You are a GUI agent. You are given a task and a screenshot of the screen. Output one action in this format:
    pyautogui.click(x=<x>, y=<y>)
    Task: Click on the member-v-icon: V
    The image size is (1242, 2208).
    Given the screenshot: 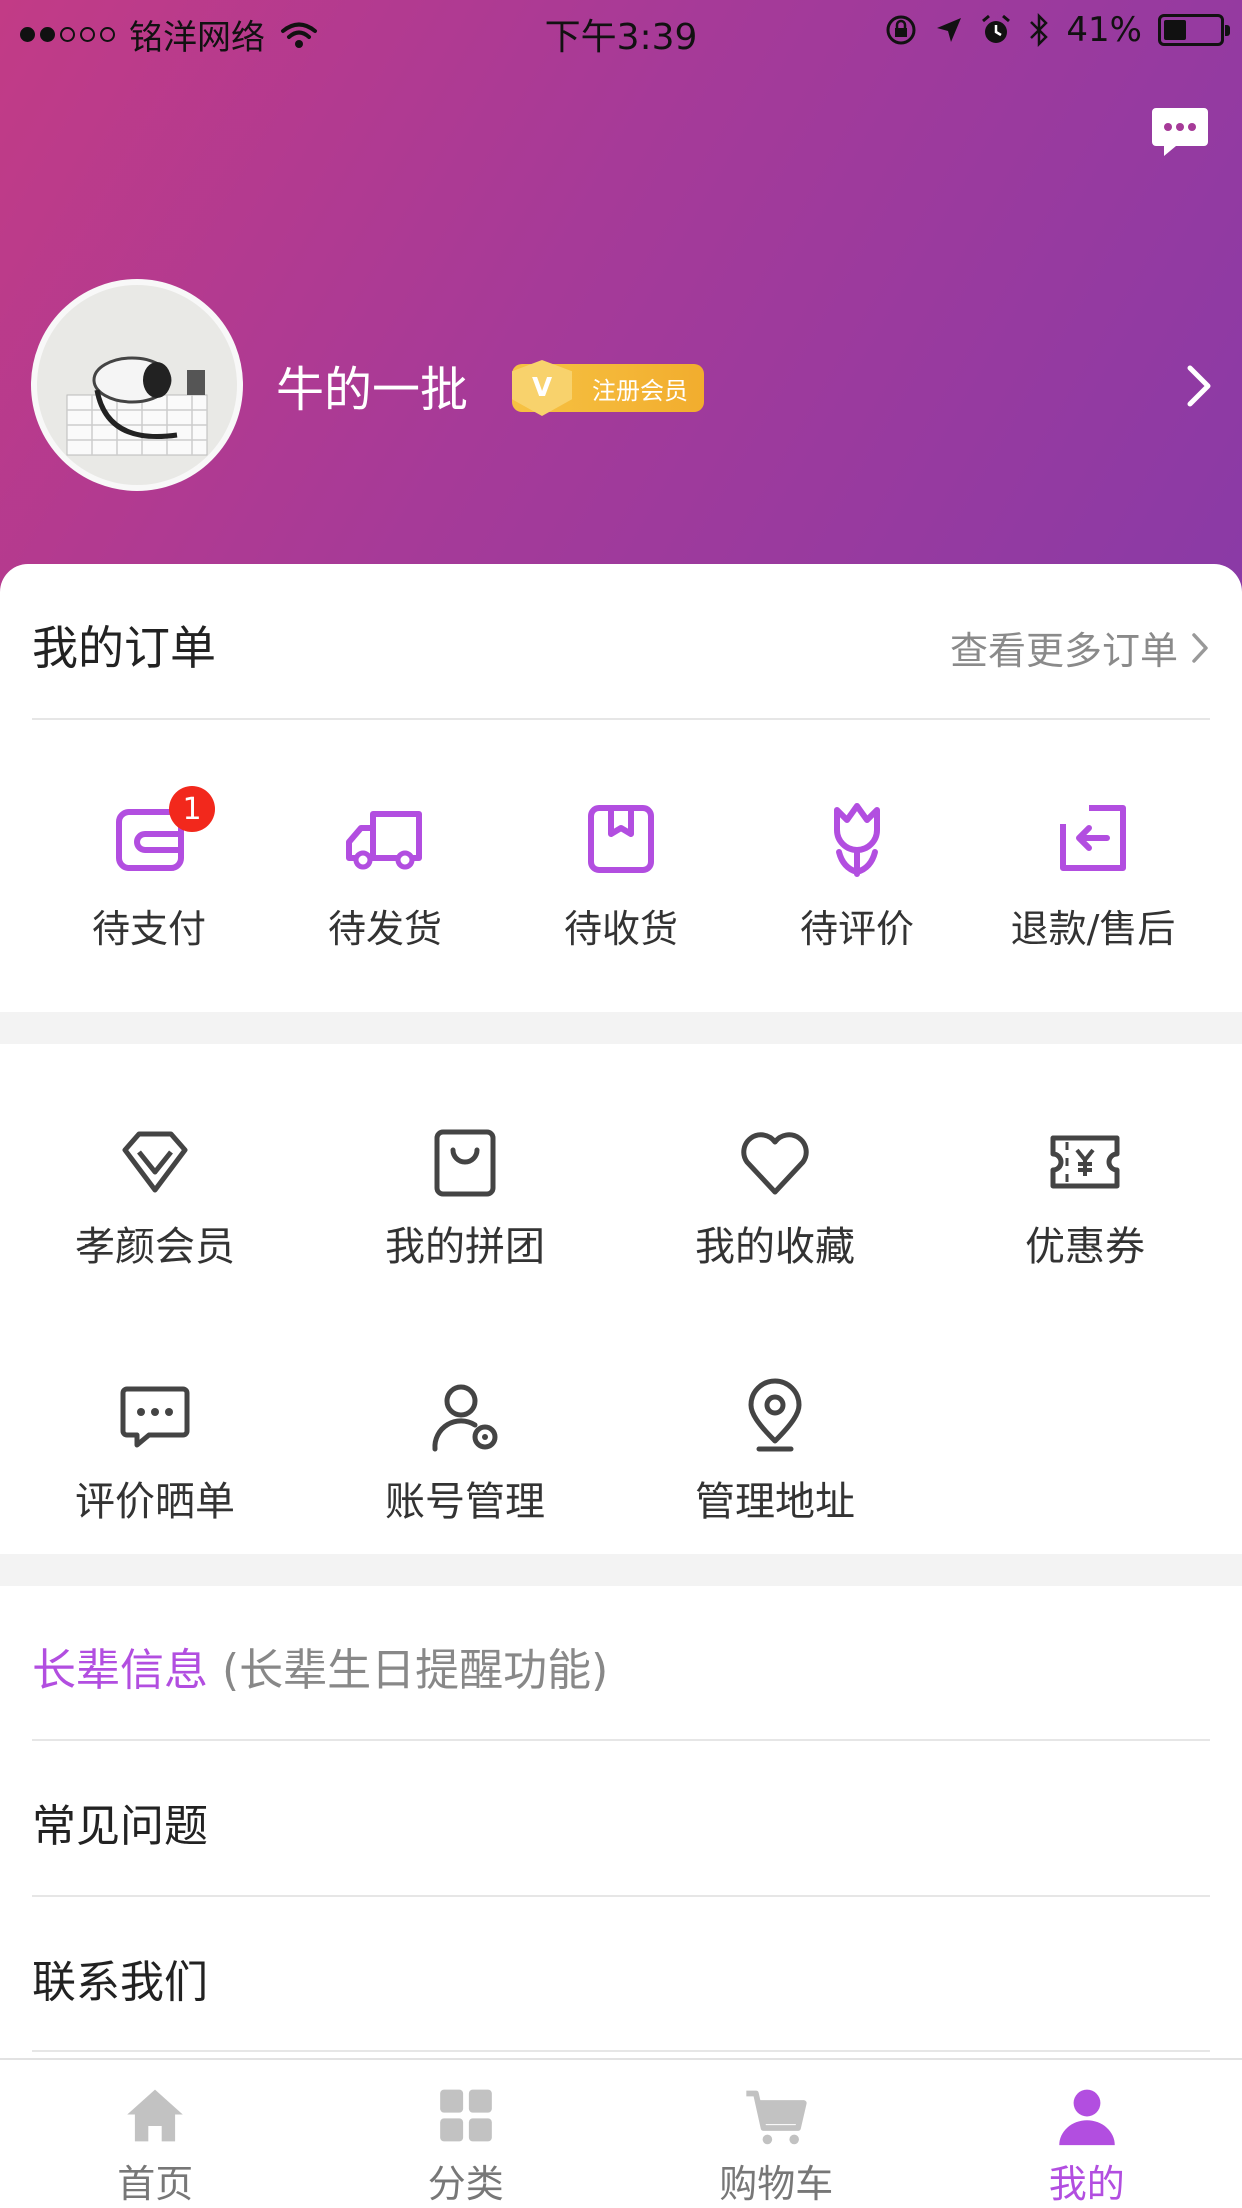 What is the action you would take?
    pyautogui.click(x=542, y=388)
    